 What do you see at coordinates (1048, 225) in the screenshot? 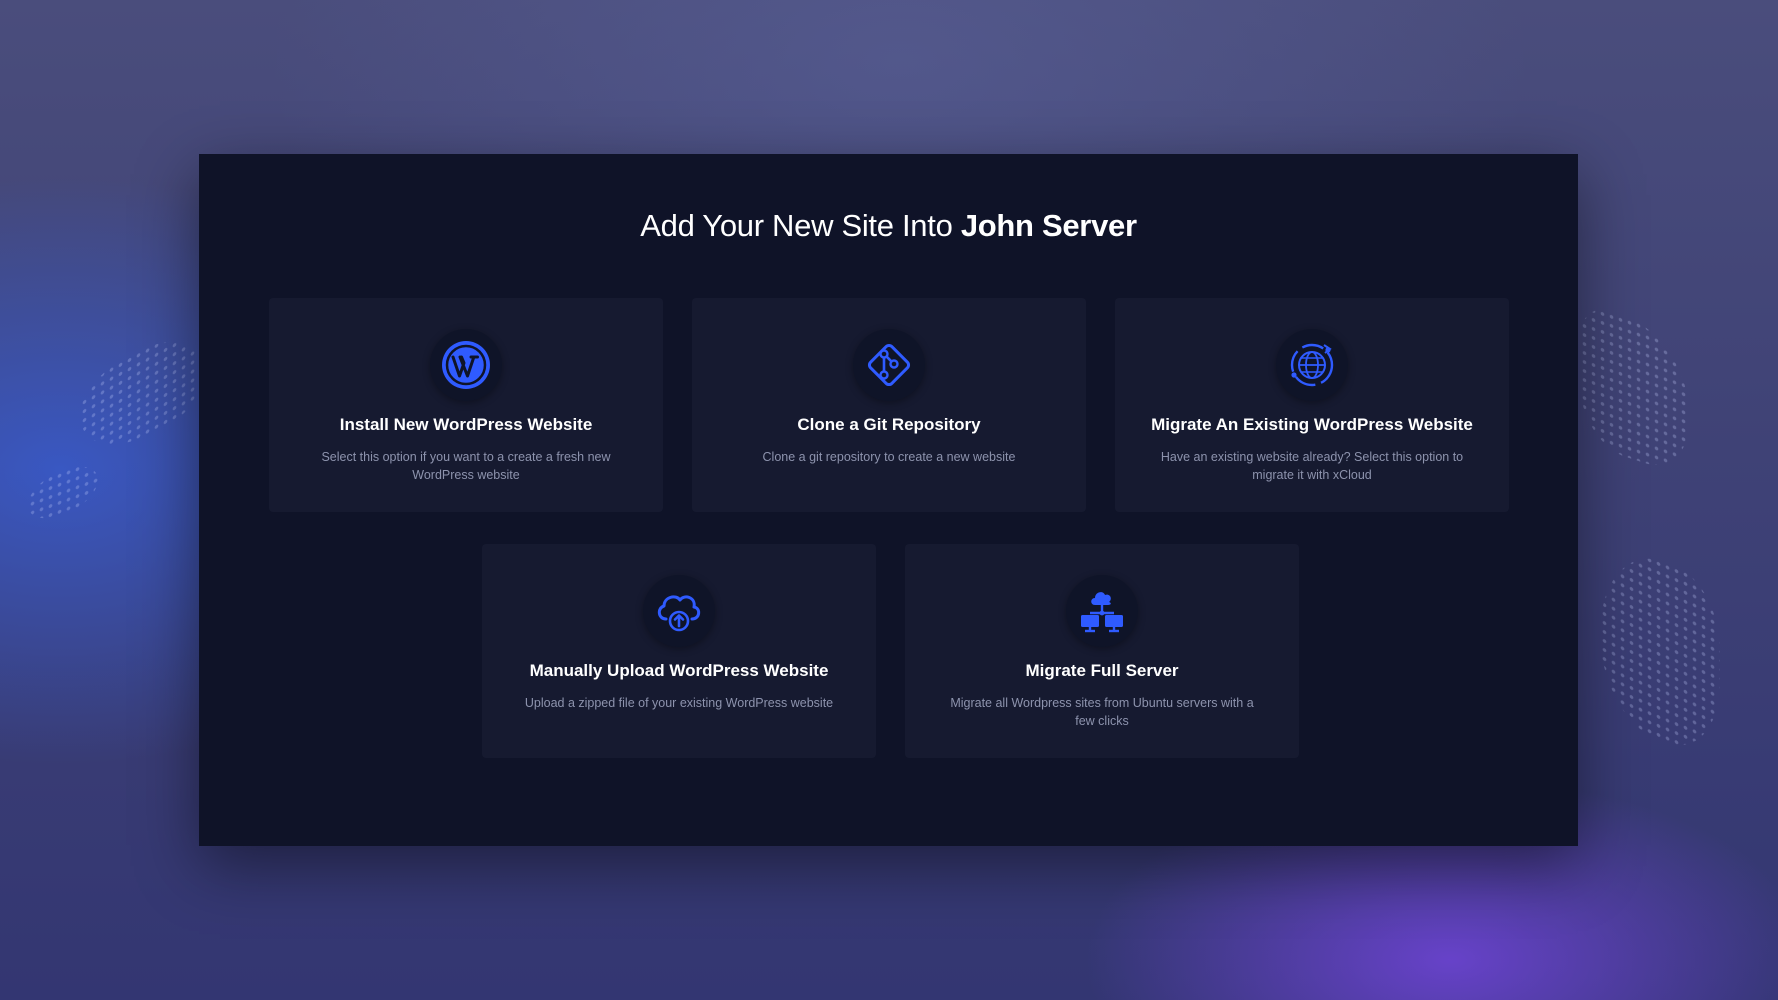
I see `server-name: John Server` at bounding box center [1048, 225].